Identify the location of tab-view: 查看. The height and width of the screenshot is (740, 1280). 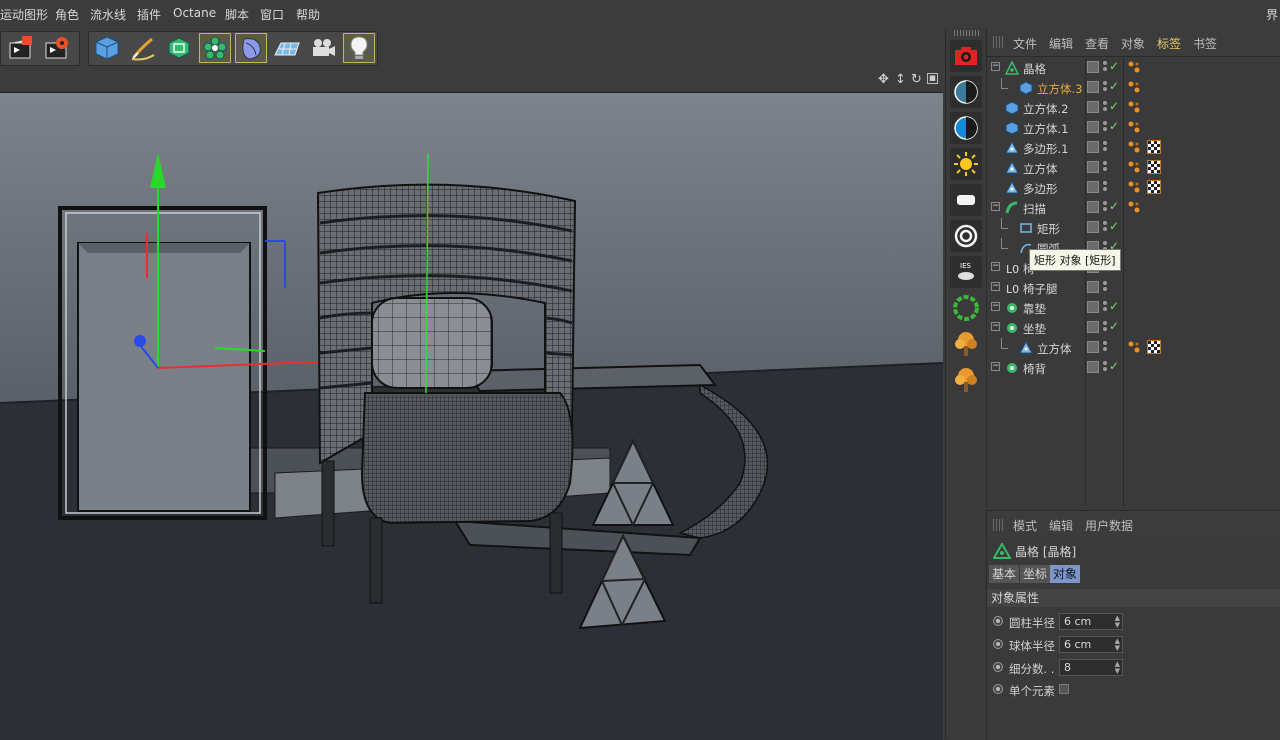
(1097, 43).